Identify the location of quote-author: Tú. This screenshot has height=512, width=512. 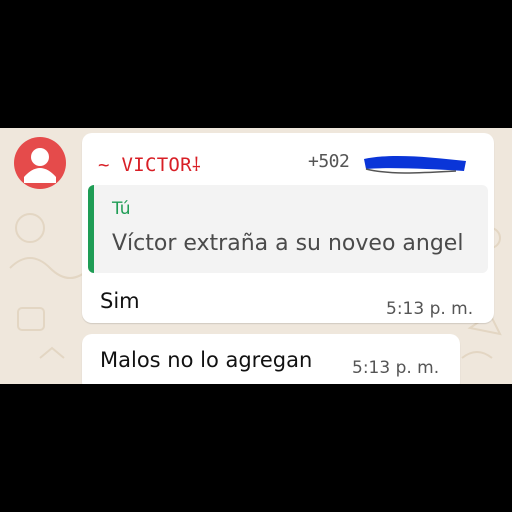
(121, 209).